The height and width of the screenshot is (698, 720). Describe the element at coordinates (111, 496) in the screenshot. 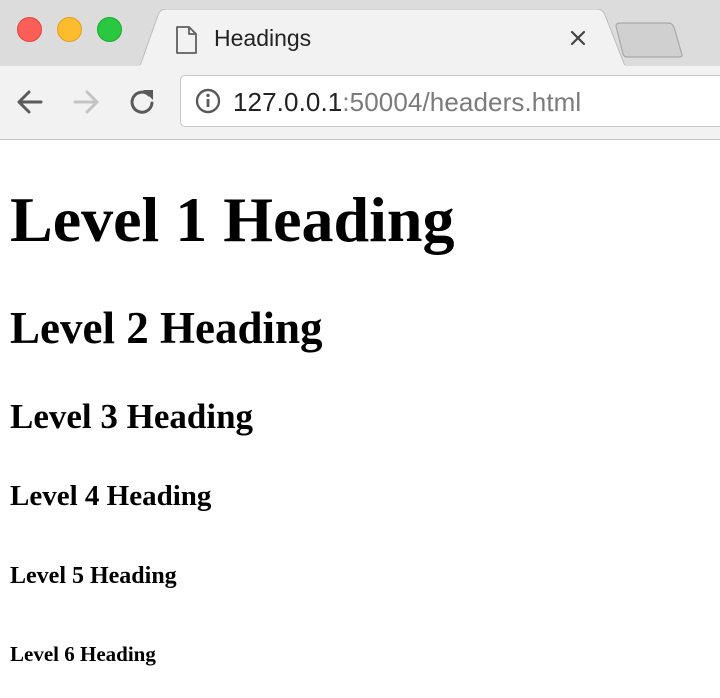

I see `heading-level-4: Level 4 Heading` at that location.